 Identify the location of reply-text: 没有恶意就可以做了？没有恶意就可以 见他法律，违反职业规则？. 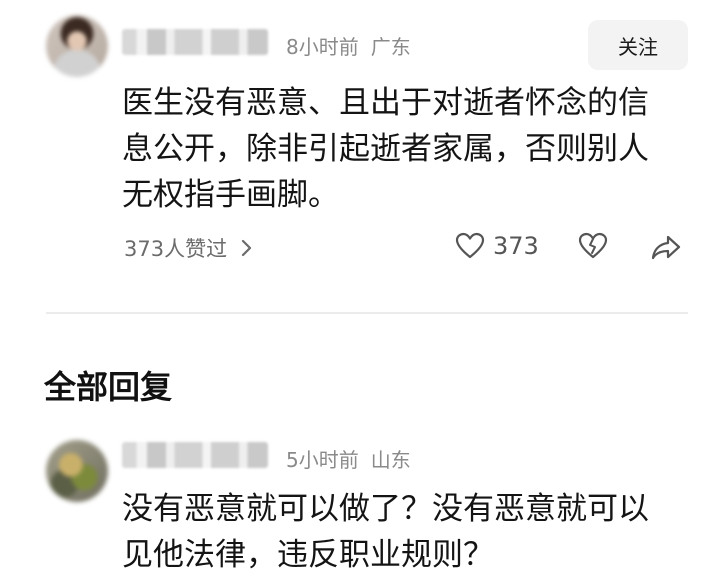
(402, 532).